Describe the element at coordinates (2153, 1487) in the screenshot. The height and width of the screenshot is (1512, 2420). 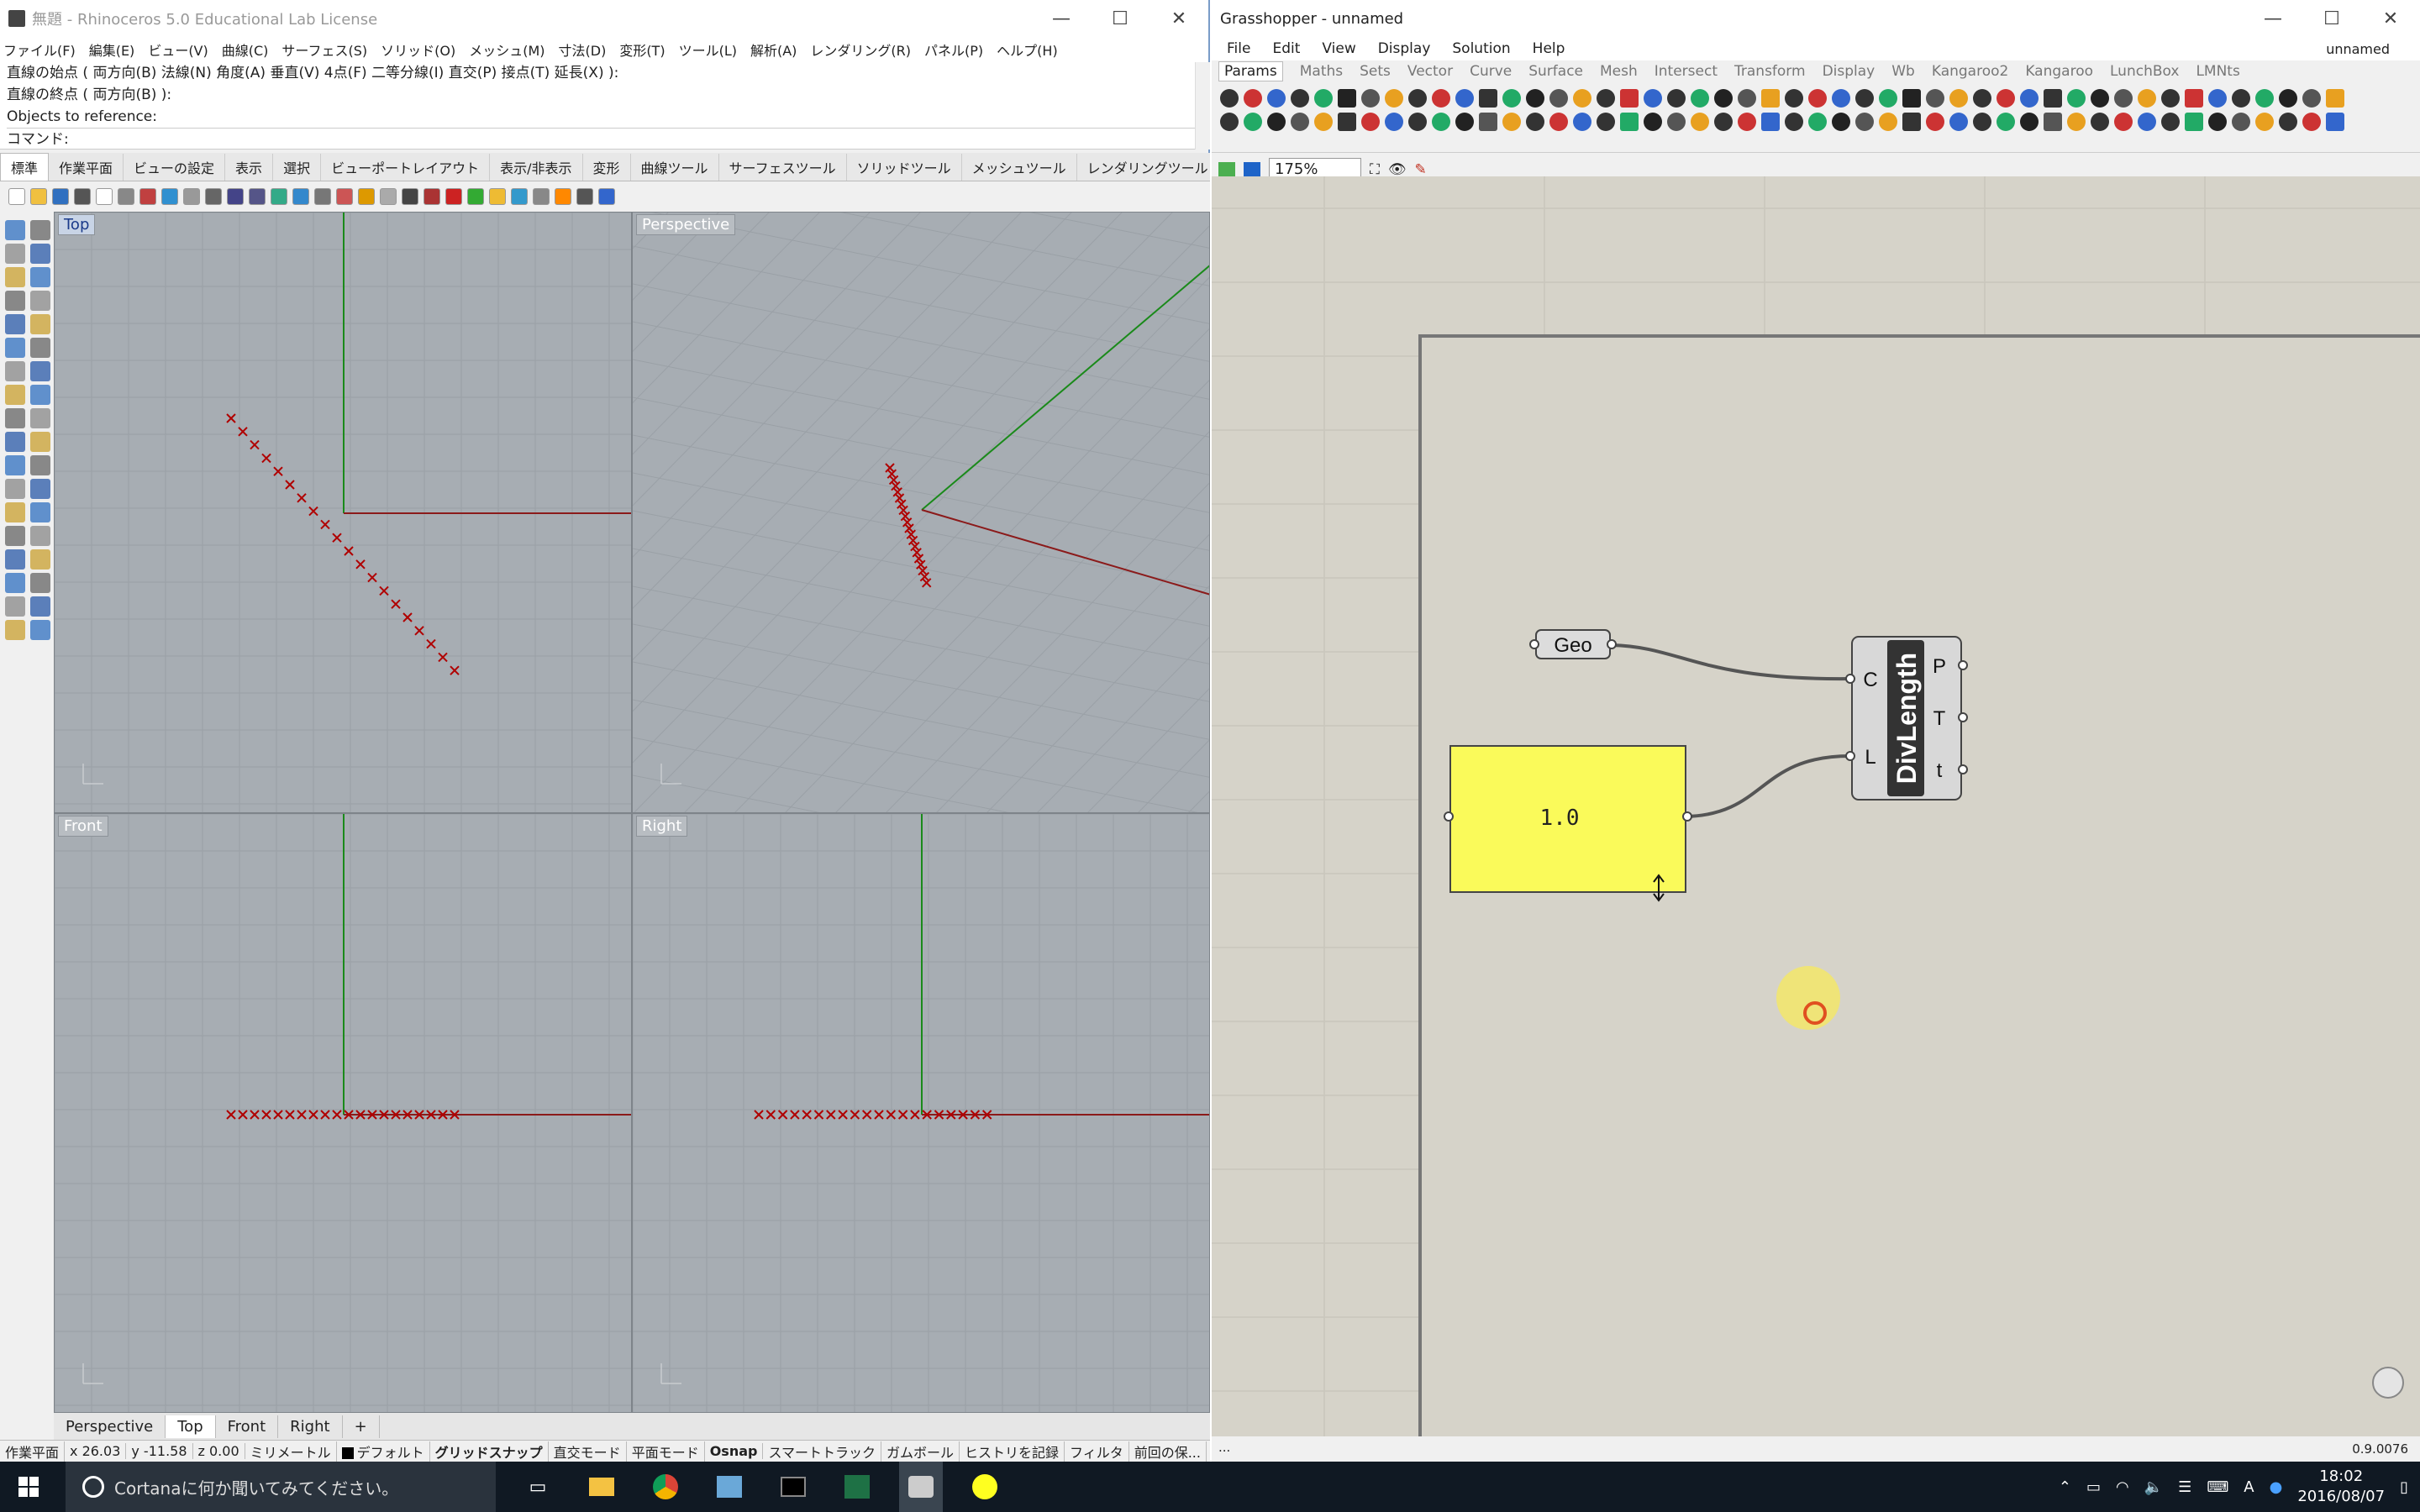
I see `volume-icon: 🔈` at that location.